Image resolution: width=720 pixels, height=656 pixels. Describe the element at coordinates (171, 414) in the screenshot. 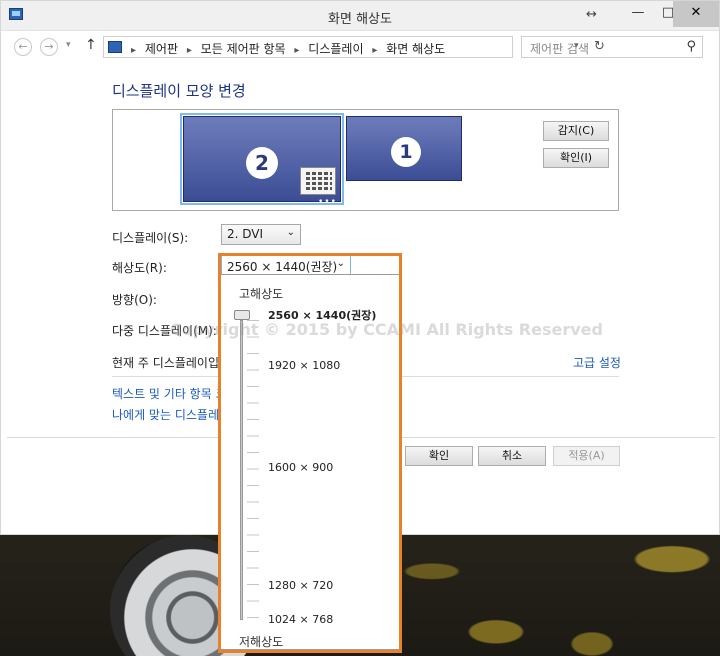

I see `display-settings-link: 나에게 맞는 디스플레이` at that location.